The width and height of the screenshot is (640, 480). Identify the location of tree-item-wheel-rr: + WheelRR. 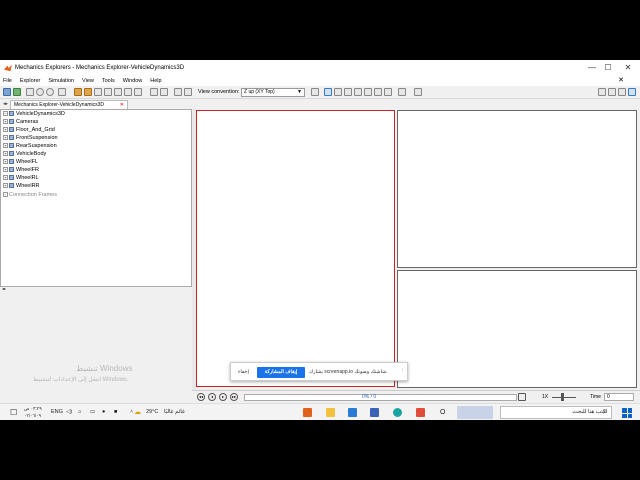
(21, 186).